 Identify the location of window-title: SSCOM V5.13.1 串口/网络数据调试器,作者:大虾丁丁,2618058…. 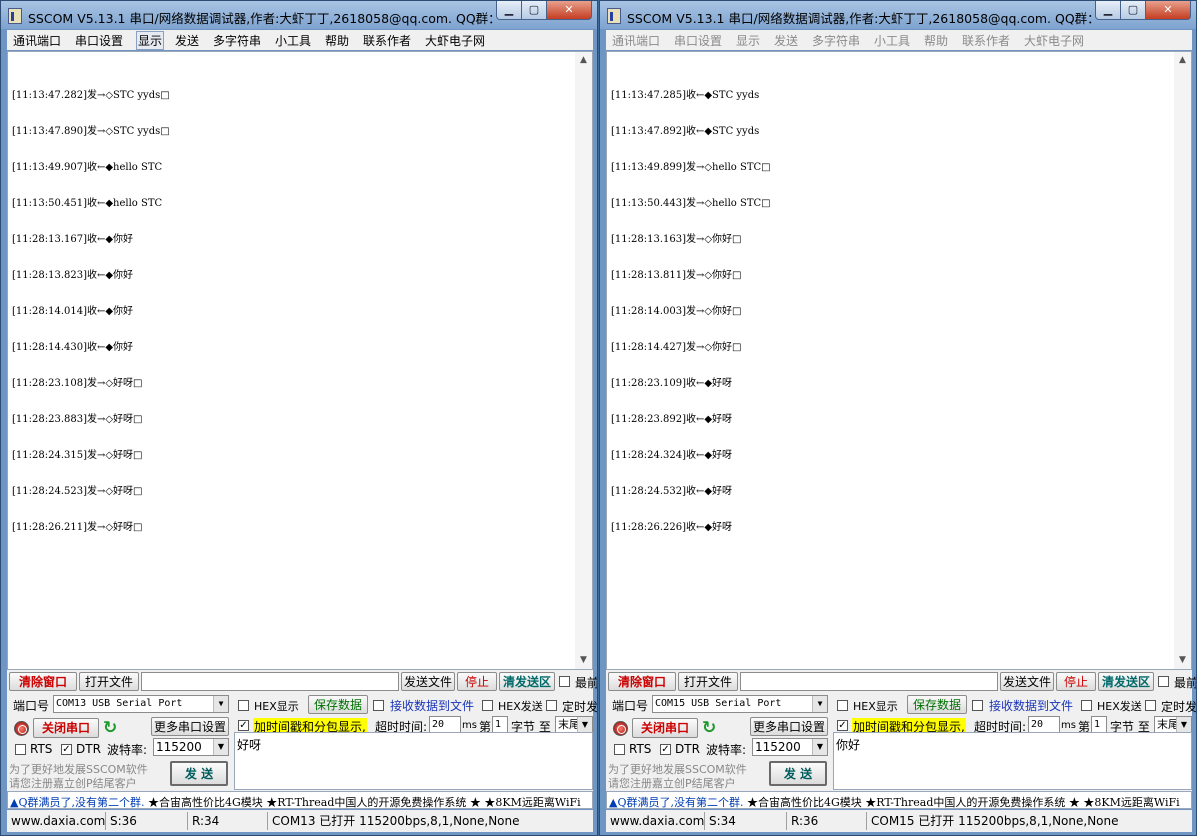
(261, 18).